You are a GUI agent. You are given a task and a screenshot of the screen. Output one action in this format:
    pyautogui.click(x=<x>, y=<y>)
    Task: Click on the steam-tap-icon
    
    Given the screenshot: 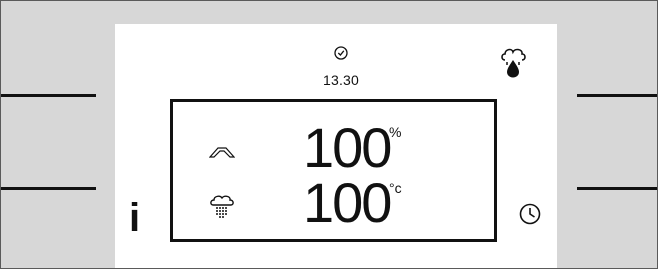 What is the action you would take?
    pyautogui.click(x=513, y=62)
    